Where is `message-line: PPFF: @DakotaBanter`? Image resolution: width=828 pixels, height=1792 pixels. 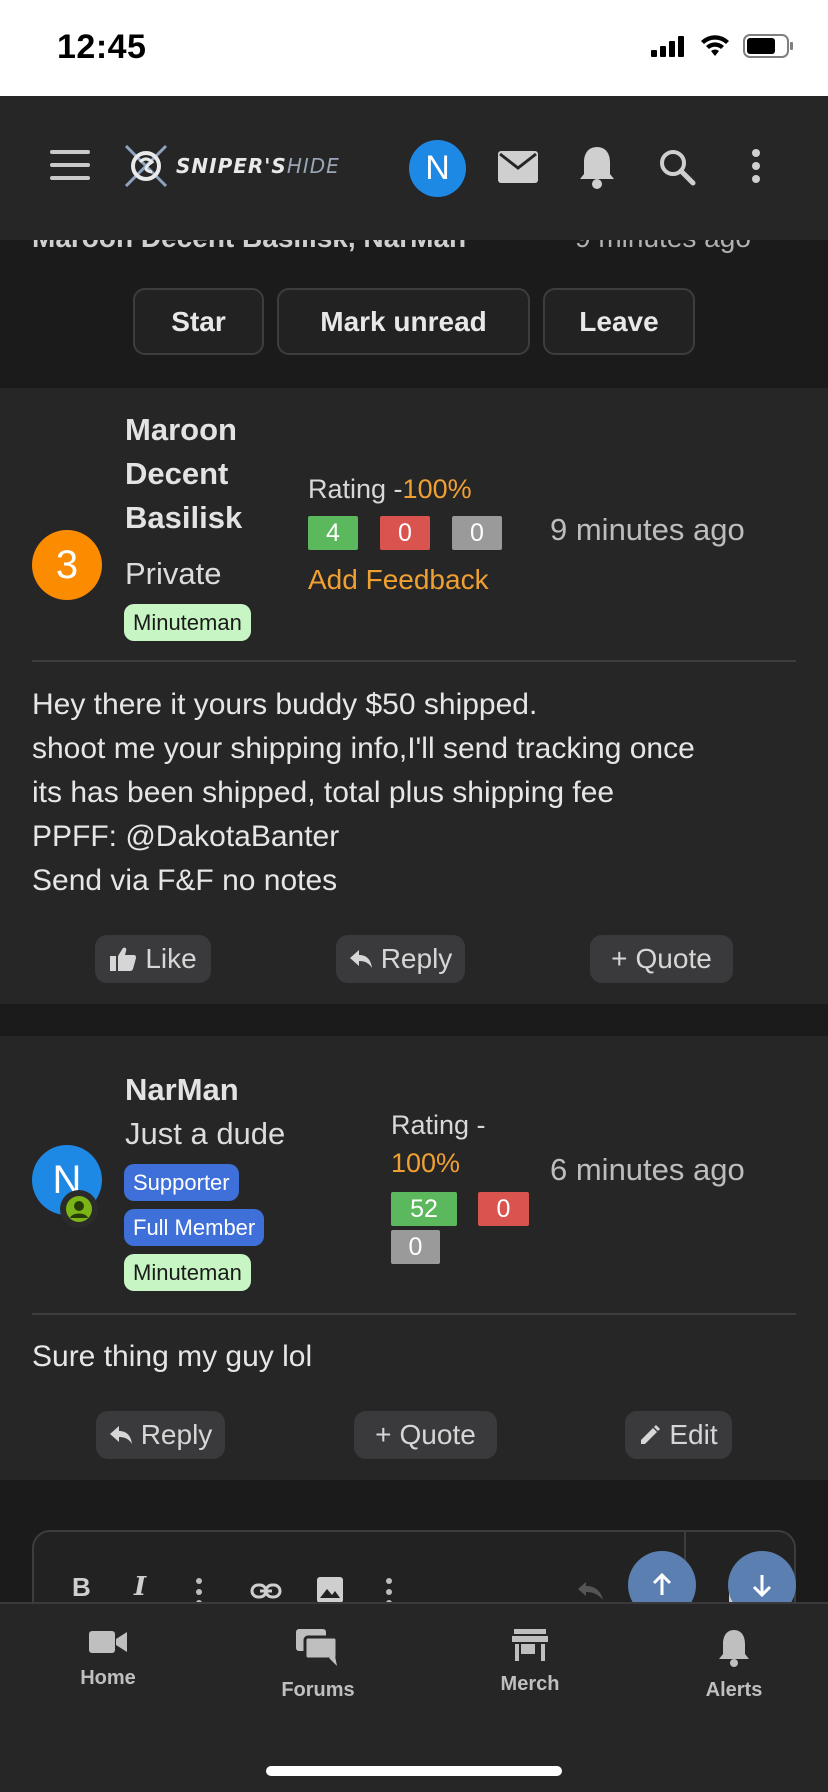
message-line: PPFF: @DakotaBanter is located at coordinates (186, 836).